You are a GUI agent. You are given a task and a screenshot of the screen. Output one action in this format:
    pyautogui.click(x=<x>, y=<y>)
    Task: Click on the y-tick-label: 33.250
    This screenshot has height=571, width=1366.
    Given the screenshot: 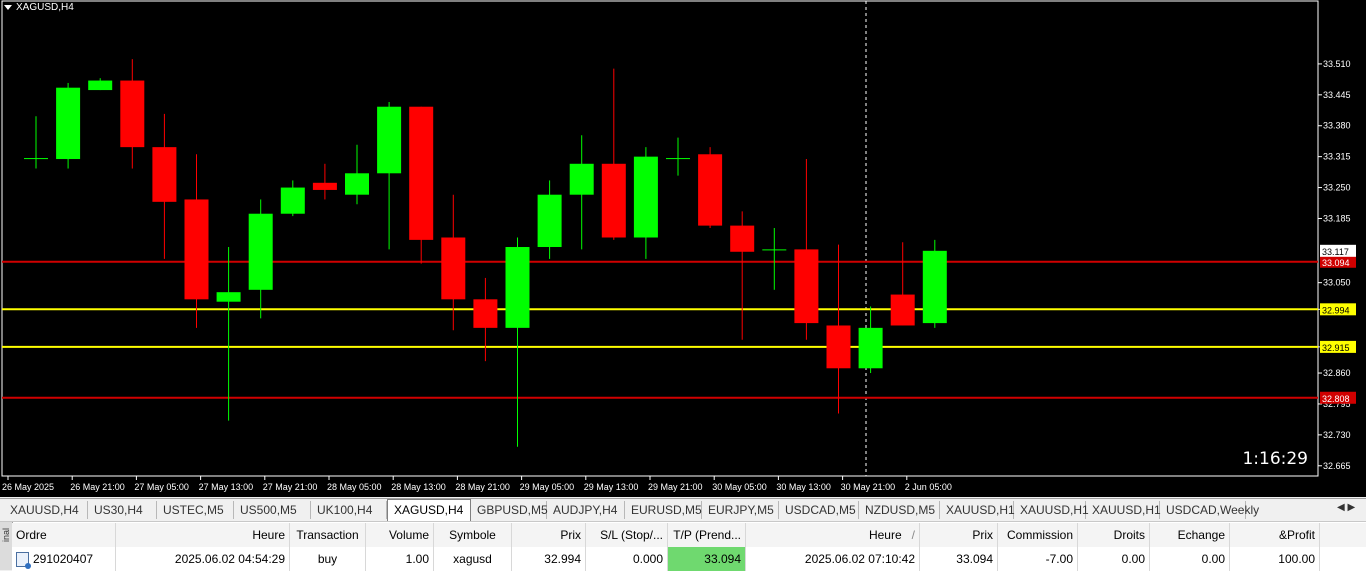 What is the action you would take?
    pyautogui.click(x=1337, y=188)
    